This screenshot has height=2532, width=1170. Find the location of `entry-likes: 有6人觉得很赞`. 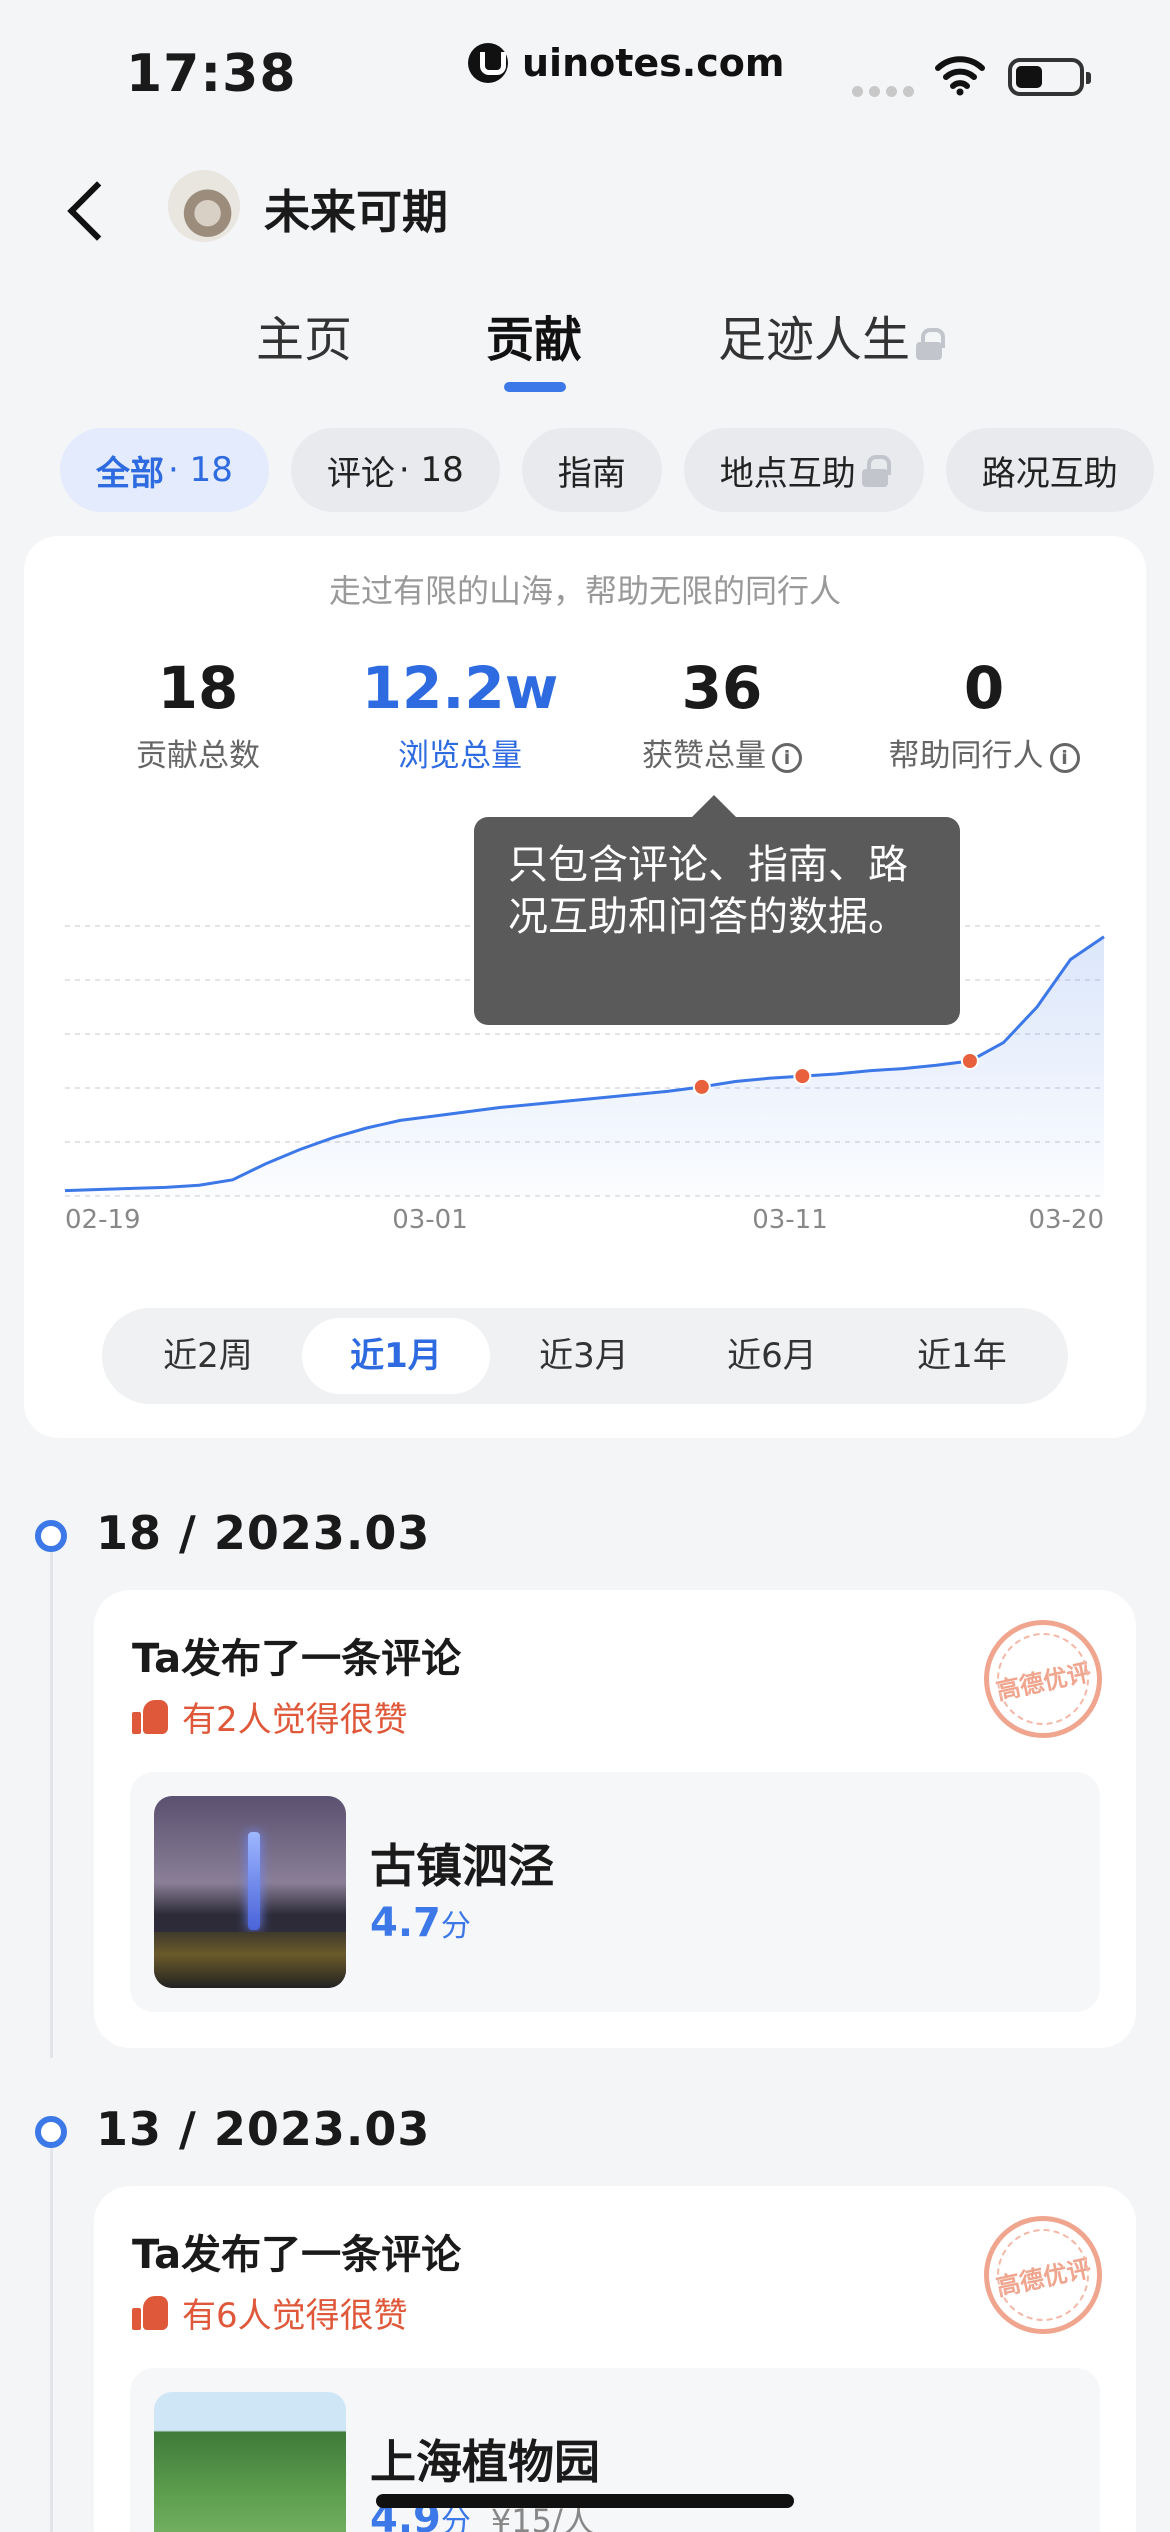

entry-likes: 有6人觉得很赞 is located at coordinates (270, 2312).